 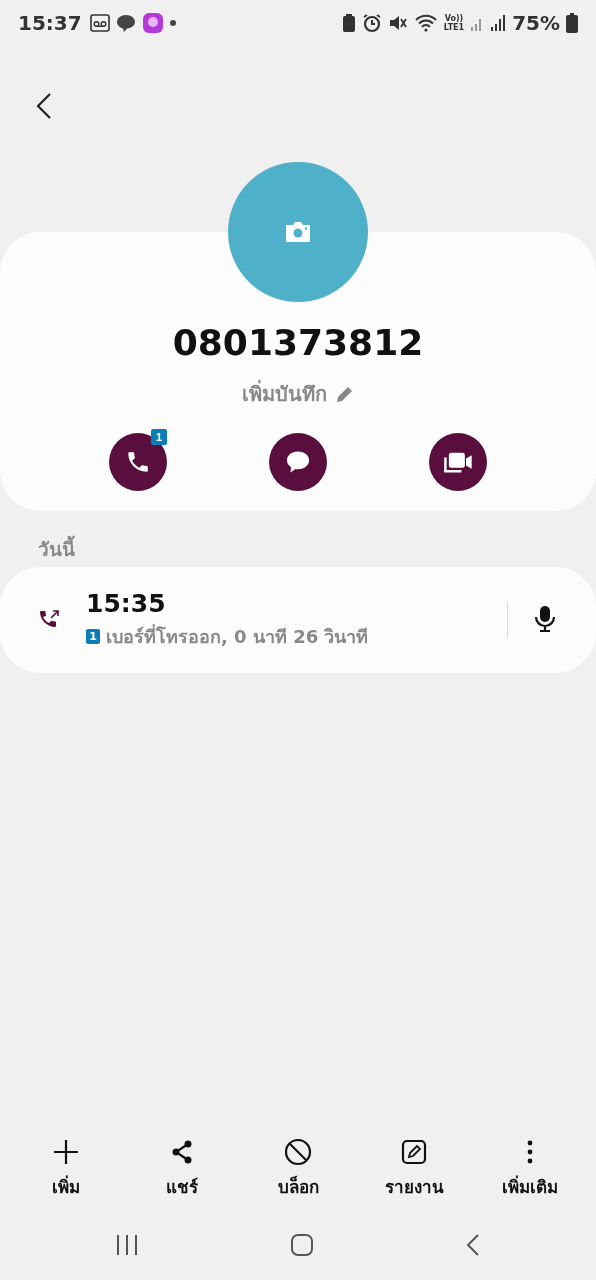 I want to click on add-button: เพิ่ม, so click(x=66, y=1168).